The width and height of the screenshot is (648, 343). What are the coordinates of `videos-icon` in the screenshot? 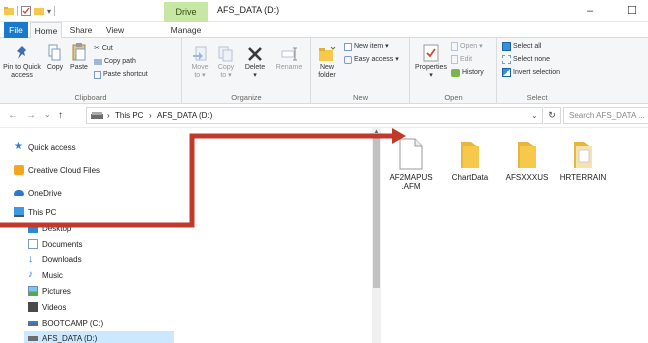 It's located at (33, 307).